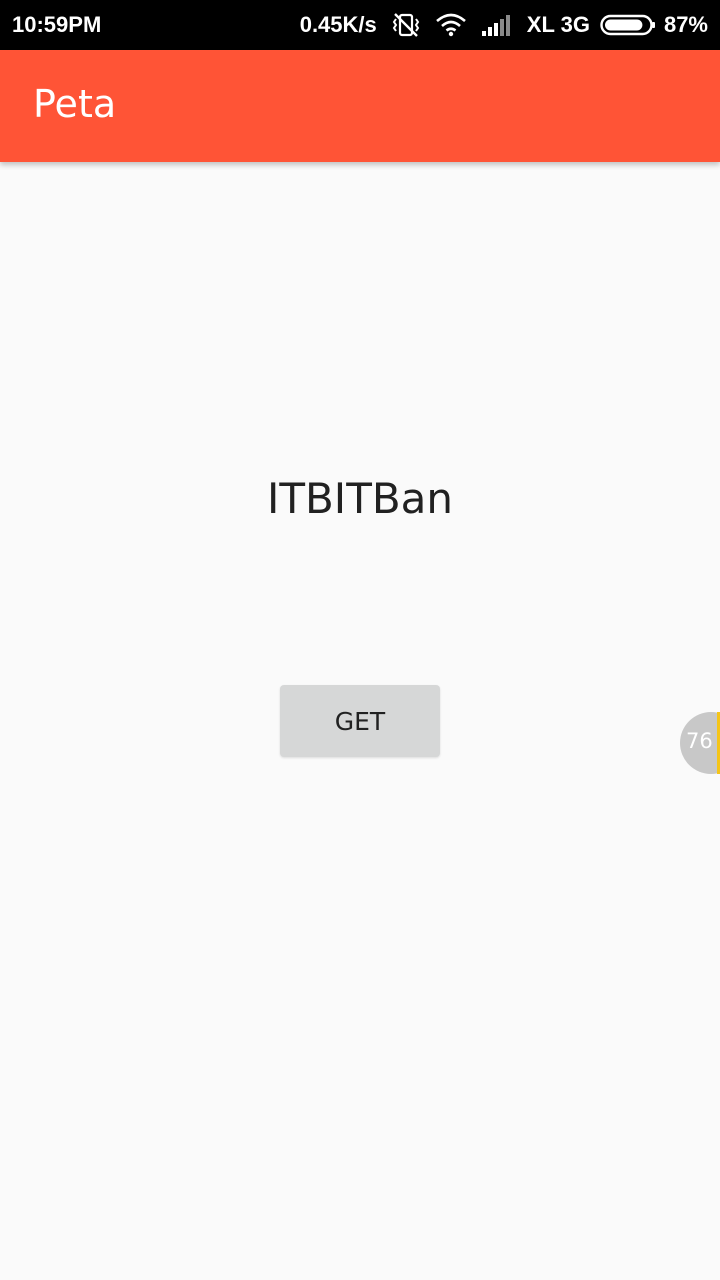 Image resolution: width=720 pixels, height=1280 pixels. I want to click on floating-bubble-value: 76, so click(699, 741).